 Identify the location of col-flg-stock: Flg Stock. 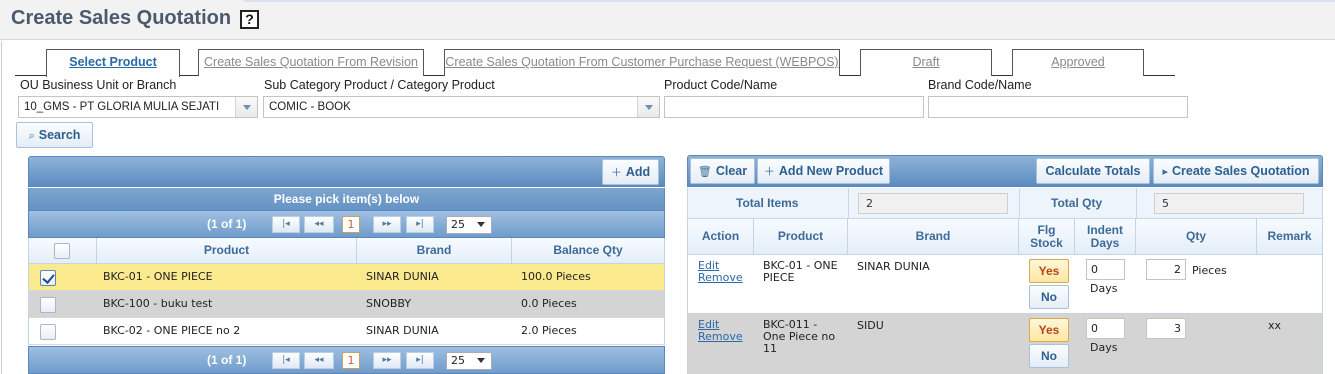
(1047, 236).